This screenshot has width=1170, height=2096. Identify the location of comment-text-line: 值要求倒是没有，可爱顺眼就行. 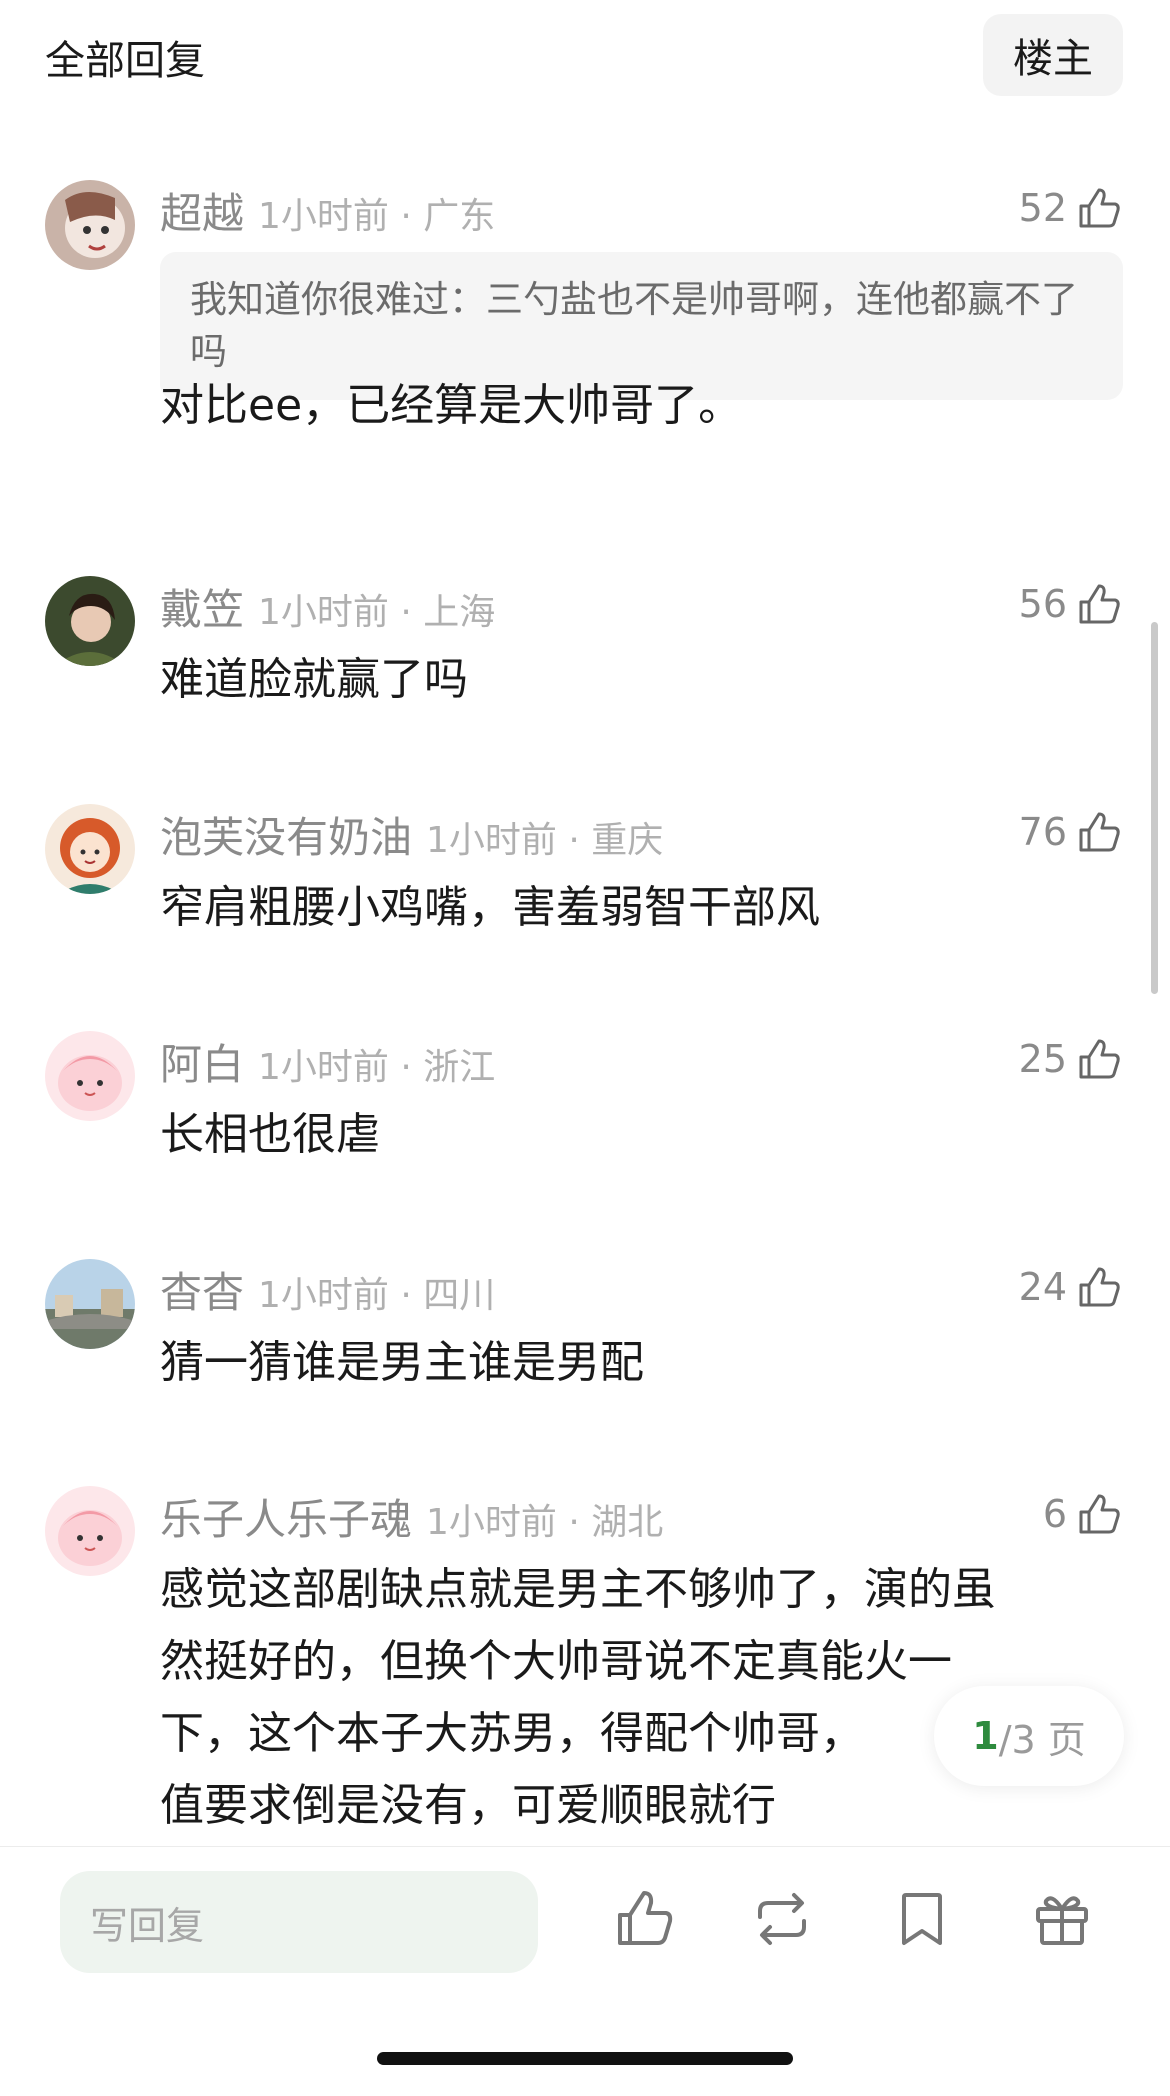
(468, 1805).